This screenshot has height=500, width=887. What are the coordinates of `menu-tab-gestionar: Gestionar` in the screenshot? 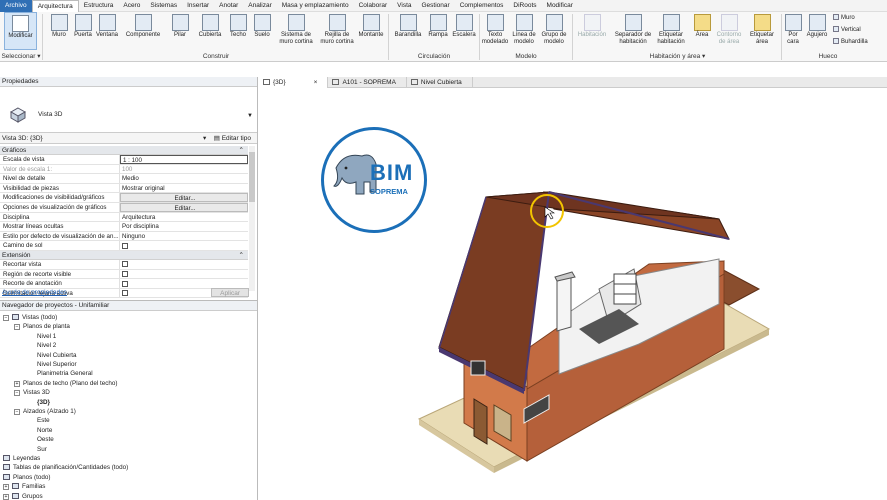 It's located at (436, 6).